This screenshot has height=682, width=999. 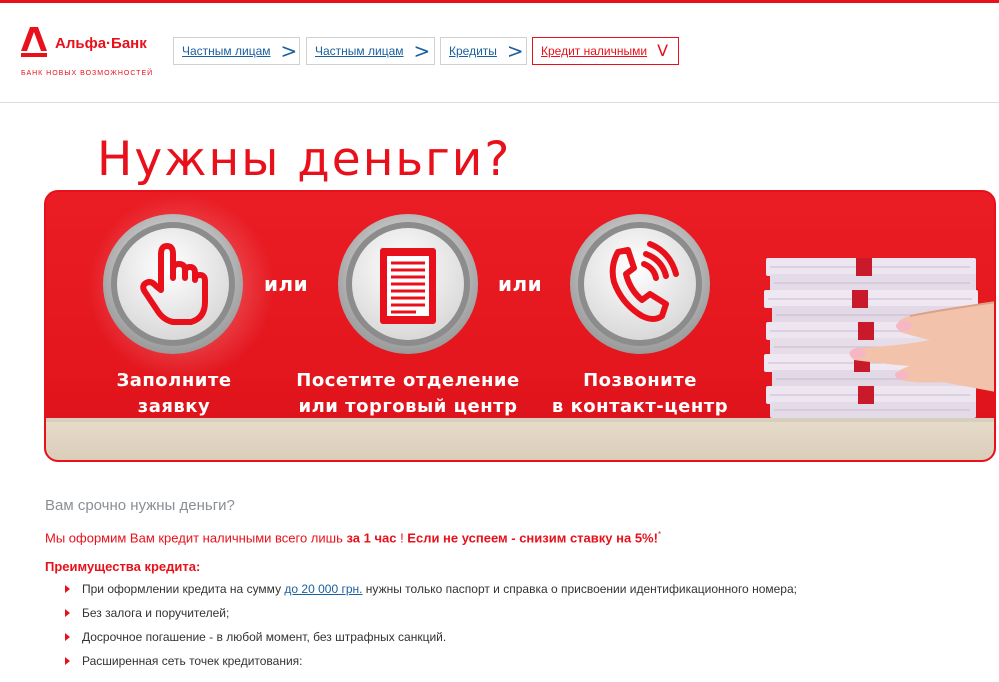 What do you see at coordinates (408, 380) in the screenshot?
I see `option-line: Посетите отделение` at bounding box center [408, 380].